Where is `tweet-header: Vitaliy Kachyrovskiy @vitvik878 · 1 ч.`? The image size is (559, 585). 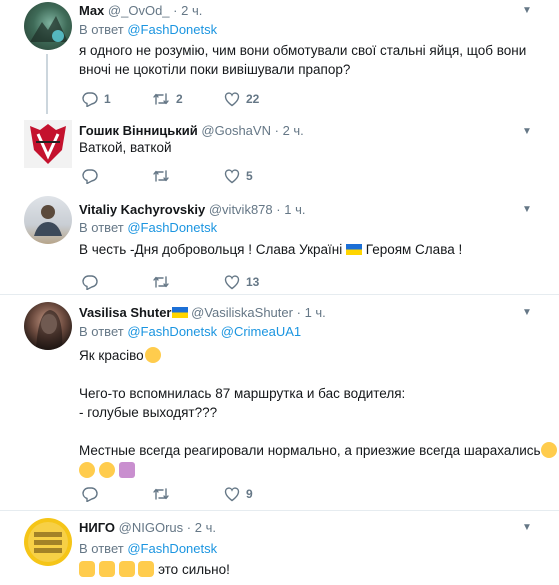
tweet-header: Vitaliy Kachyrovskiy @vitvik878 · 1 ч. is located at coordinates (192, 209).